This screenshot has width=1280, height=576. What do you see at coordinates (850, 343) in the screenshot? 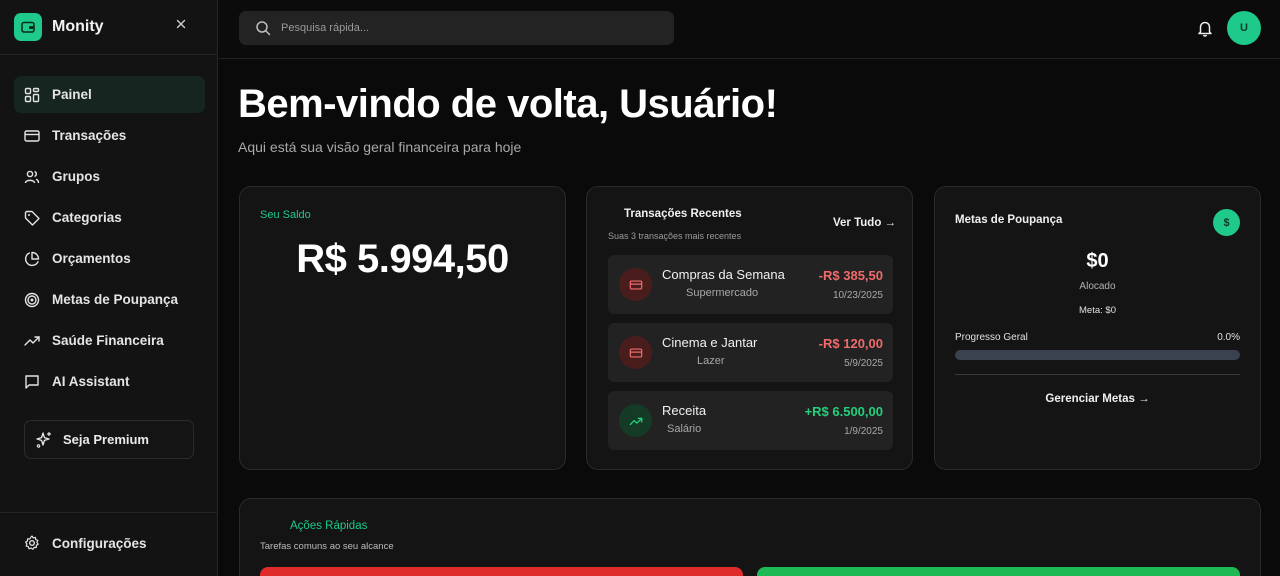
I see `transaction-amount: -R$ 120,00` at bounding box center [850, 343].